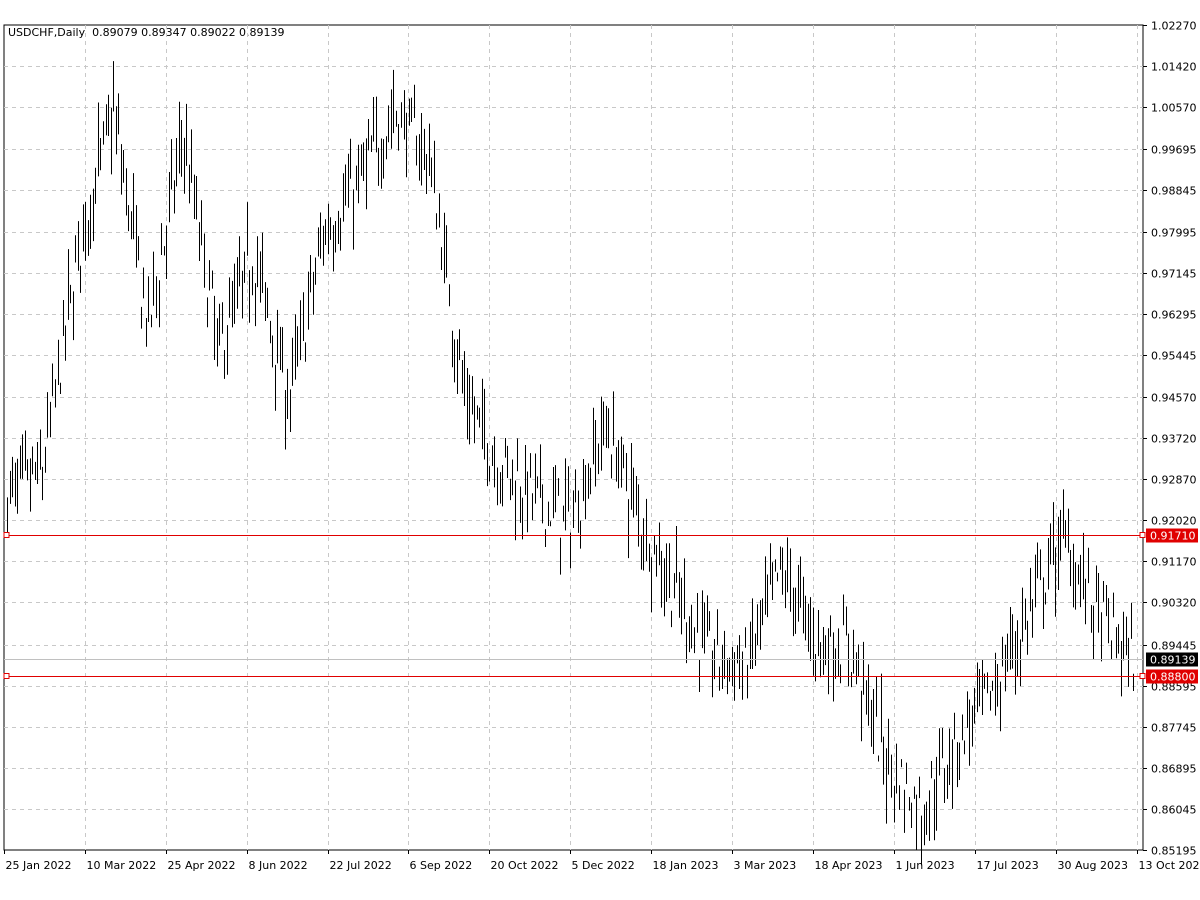  What do you see at coordinates (1174, 603) in the screenshot?
I see `y-tick-label: 0.90320` at bounding box center [1174, 603].